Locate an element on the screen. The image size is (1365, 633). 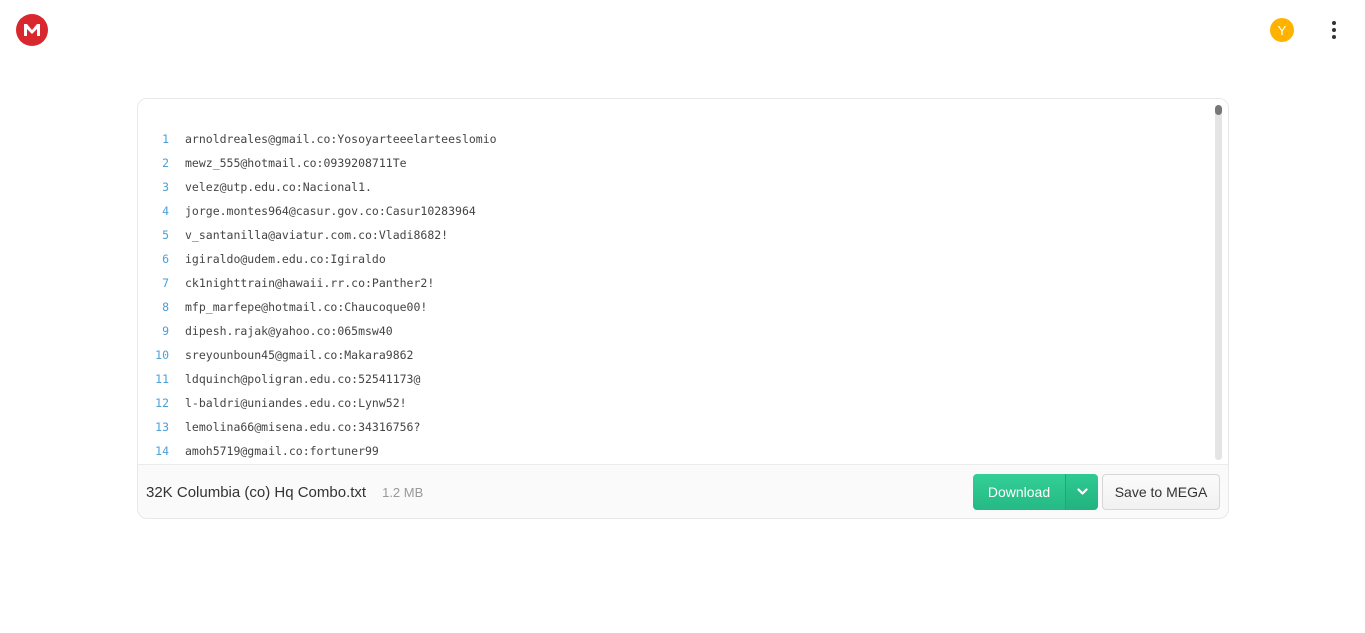
line-number: 3 is located at coordinates (165, 187).